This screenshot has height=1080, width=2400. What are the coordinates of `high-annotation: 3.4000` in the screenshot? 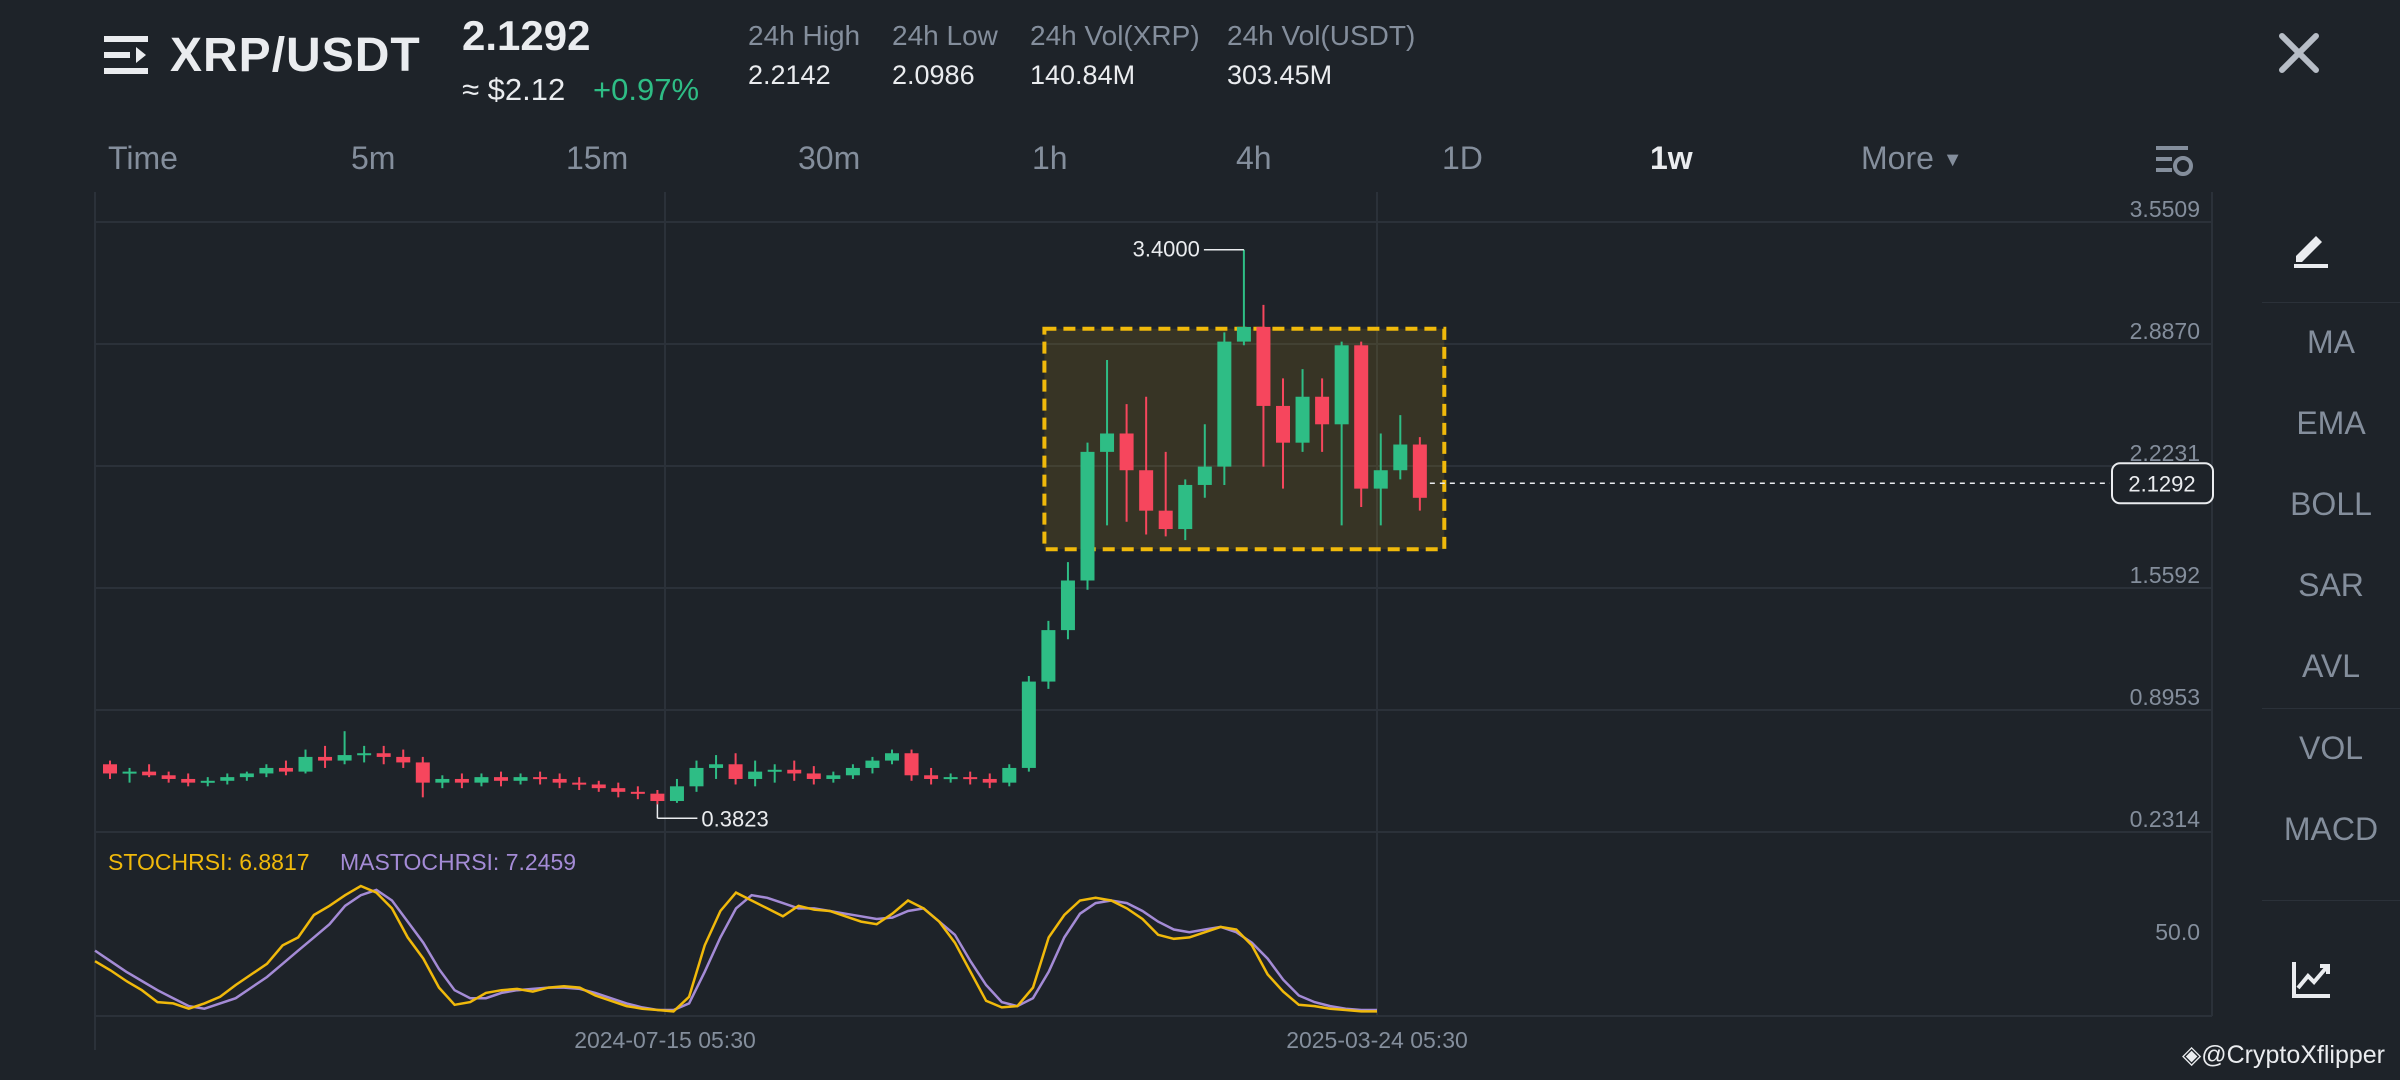 It's located at (1166, 249).